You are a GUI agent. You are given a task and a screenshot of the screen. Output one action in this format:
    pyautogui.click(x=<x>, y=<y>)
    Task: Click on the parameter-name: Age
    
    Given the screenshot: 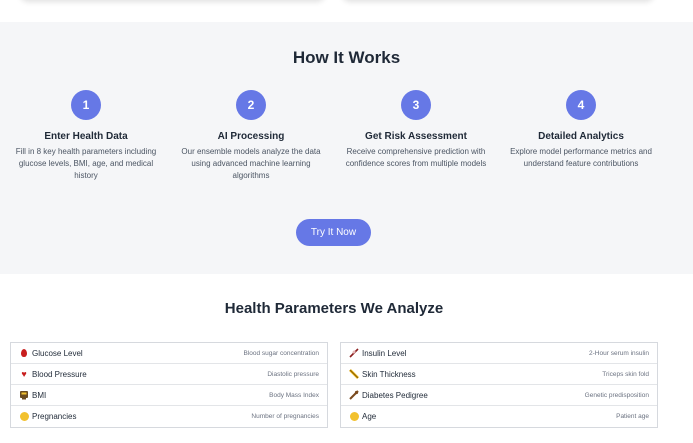 What is the action you would take?
    pyautogui.click(x=369, y=416)
    